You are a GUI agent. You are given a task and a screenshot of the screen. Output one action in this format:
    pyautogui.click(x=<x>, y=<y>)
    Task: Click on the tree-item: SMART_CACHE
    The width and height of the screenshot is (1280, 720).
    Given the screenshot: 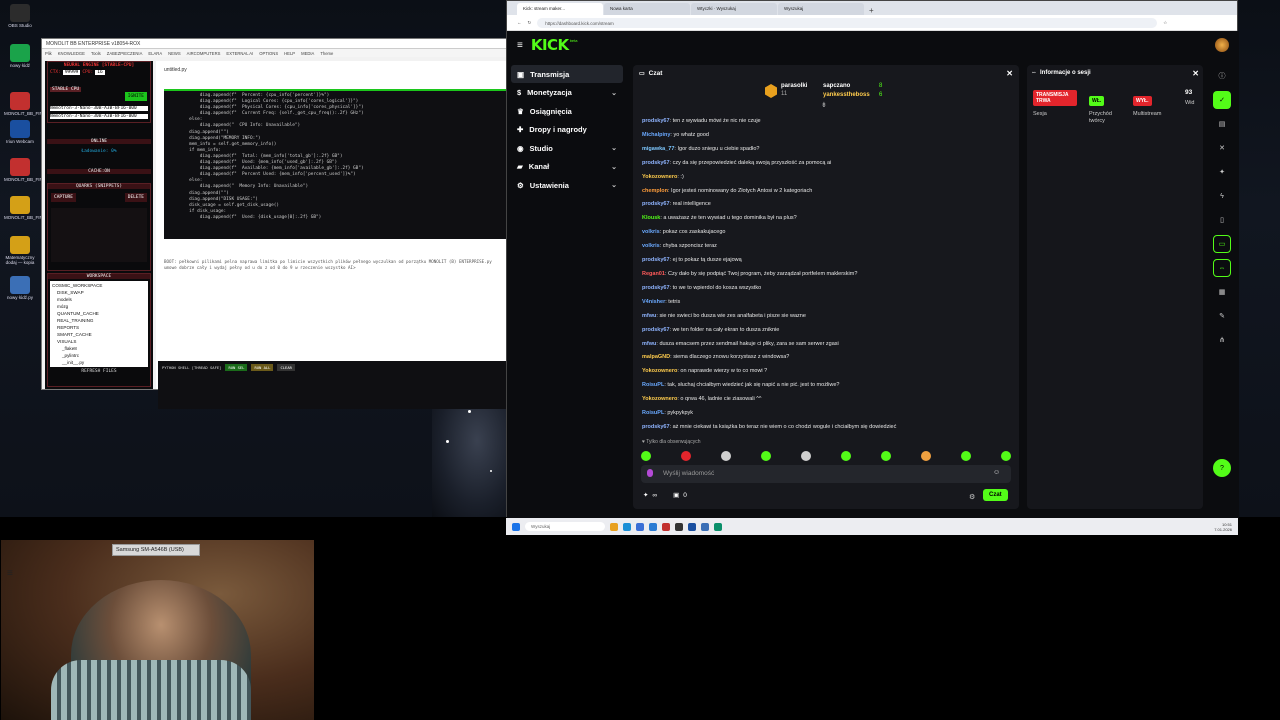 What is the action you would take?
    pyautogui.click(x=99, y=334)
    